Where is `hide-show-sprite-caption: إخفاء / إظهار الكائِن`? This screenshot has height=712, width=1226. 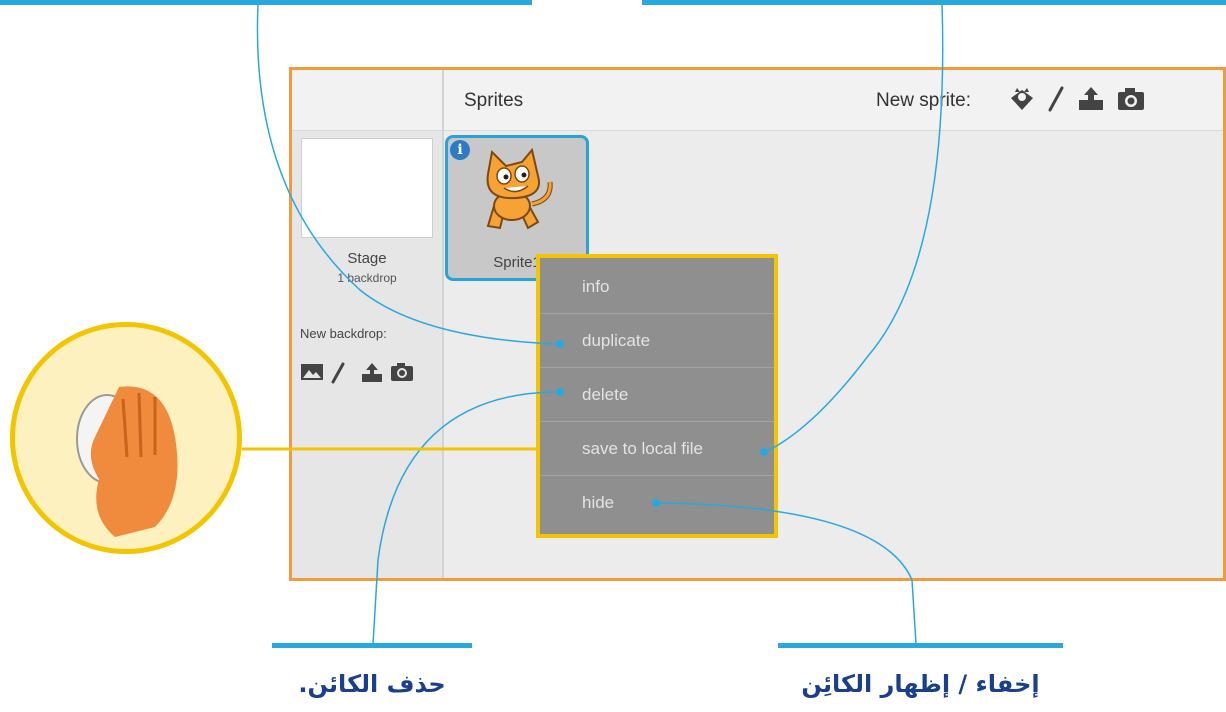 hide-show-sprite-caption: إخفاء / إظهار الكائِن is located at coordinates (920, 684).